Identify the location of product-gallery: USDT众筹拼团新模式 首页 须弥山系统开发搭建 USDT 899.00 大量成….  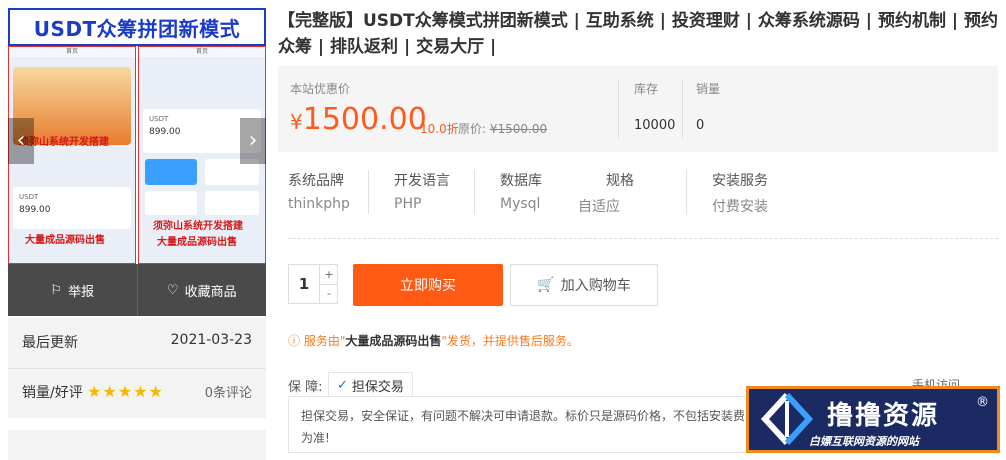
(137, 136).